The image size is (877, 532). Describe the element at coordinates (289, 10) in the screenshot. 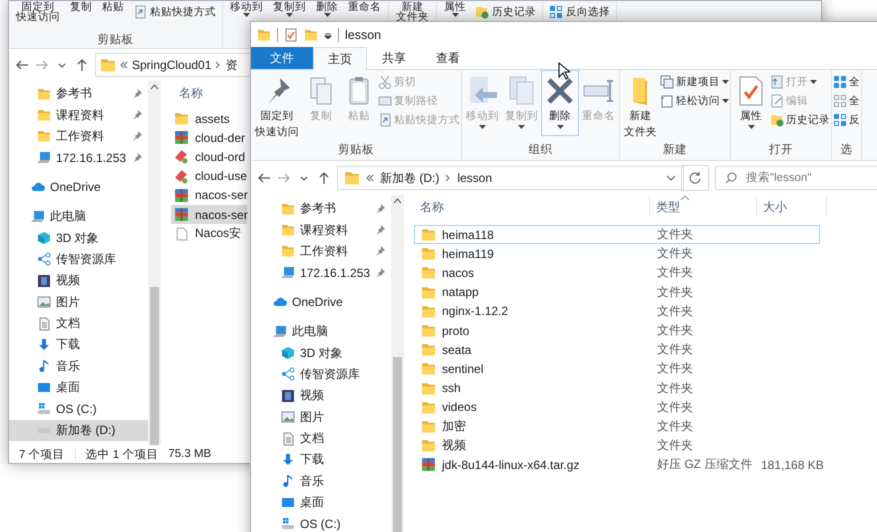

I see `ribbon-button: 复制到` at that location.